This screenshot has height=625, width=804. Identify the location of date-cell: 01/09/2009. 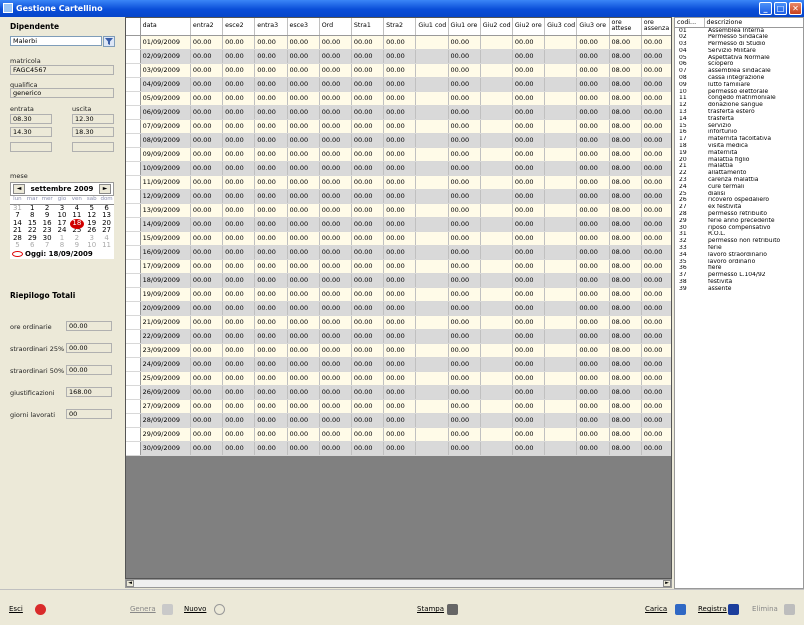
(165, 42).